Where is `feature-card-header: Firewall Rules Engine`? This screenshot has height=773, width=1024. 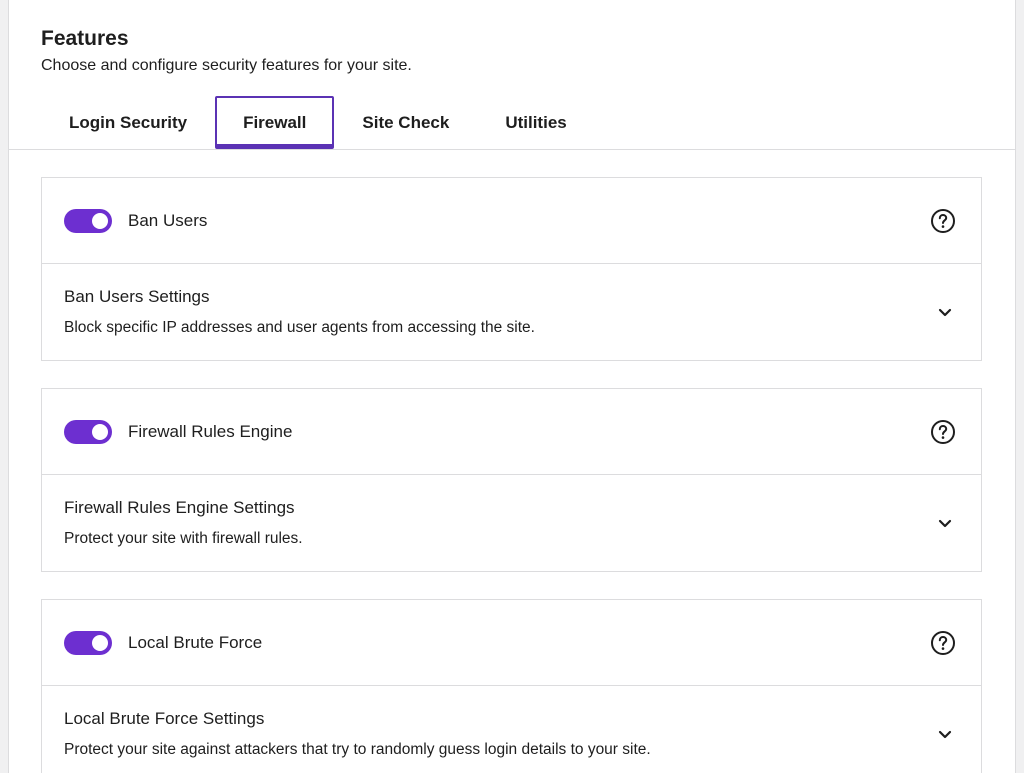
feature-card-header: Firewall Rules Engine is located at coordinates (511, 432).